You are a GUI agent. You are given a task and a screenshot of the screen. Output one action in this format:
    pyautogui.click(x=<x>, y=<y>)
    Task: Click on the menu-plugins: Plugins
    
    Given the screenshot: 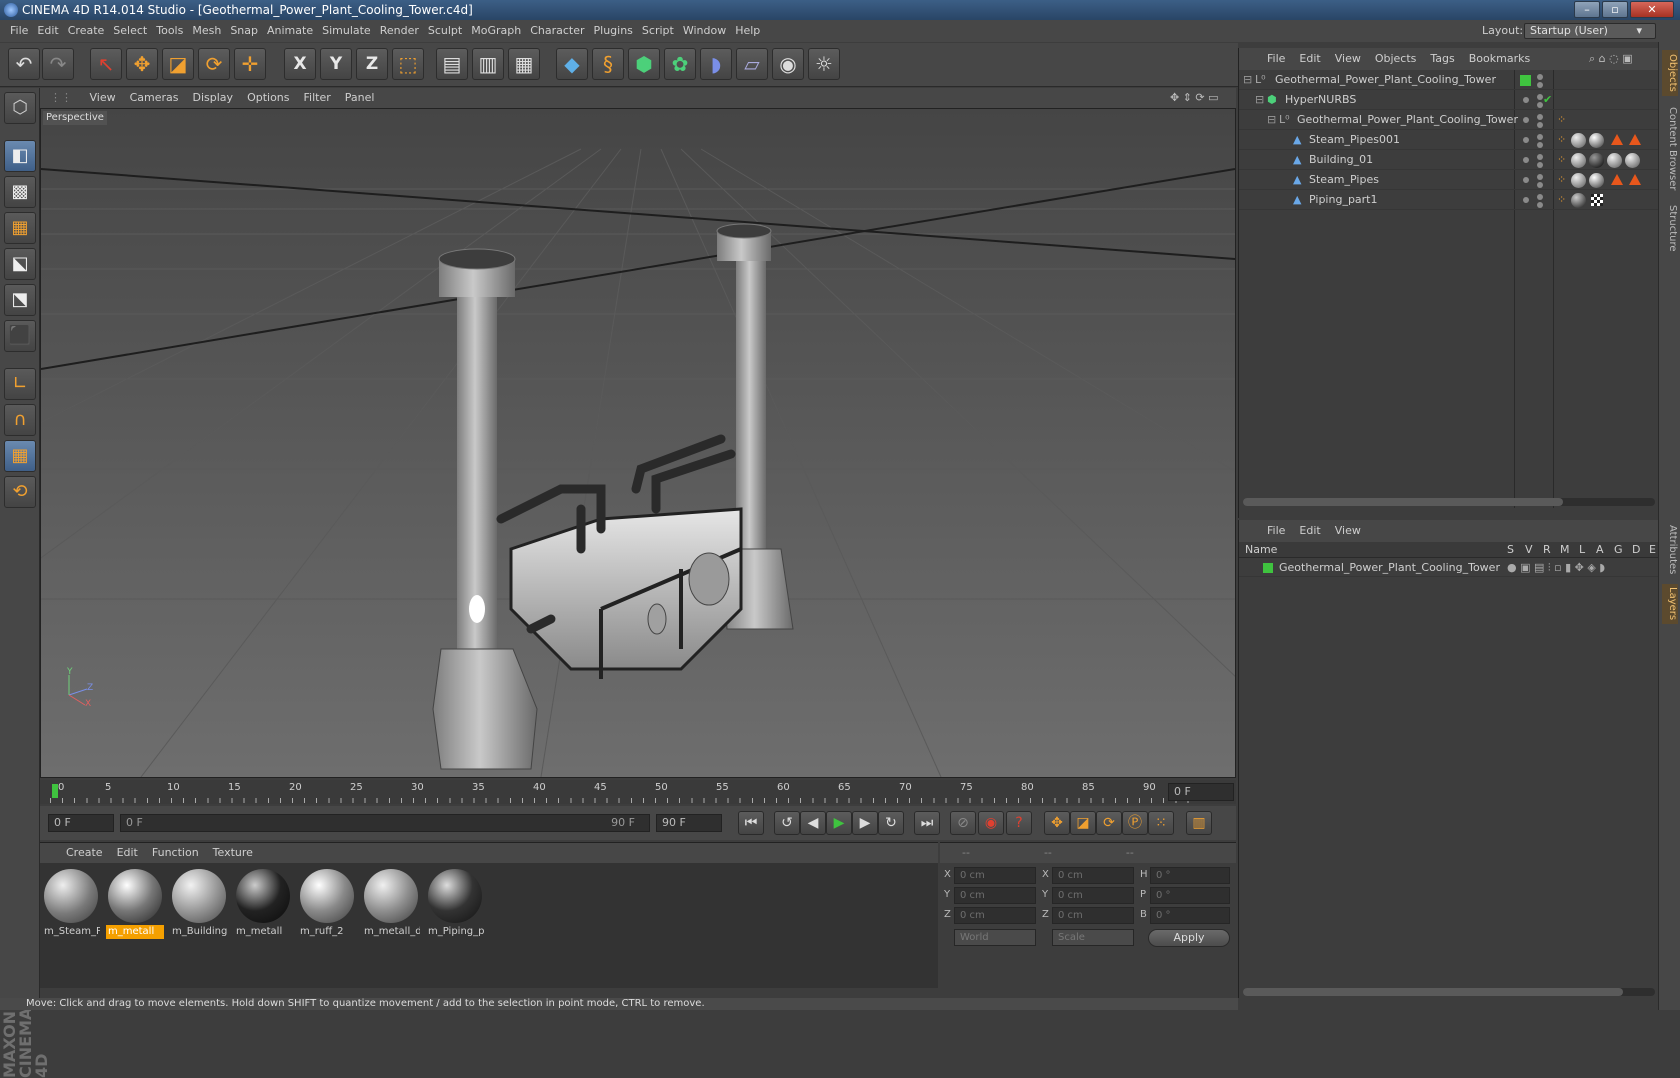 What is the action you would take?
    pyautogui.click(x=613, y=31)
    